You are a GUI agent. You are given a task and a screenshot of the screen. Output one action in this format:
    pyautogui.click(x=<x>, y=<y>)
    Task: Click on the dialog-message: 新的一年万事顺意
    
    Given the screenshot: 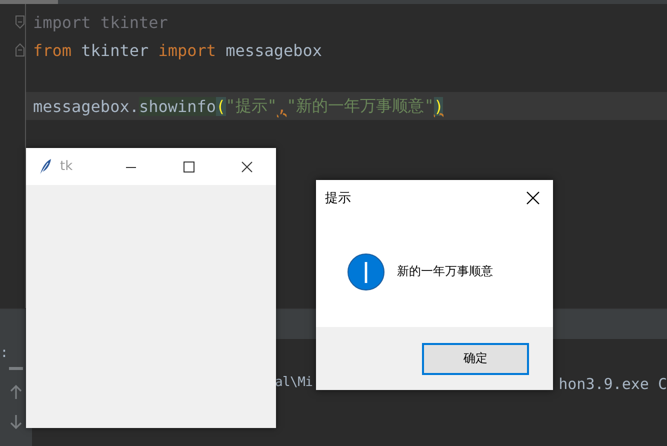 What is the action you would take?
    pyautogui.click(x=445, y=271)
    